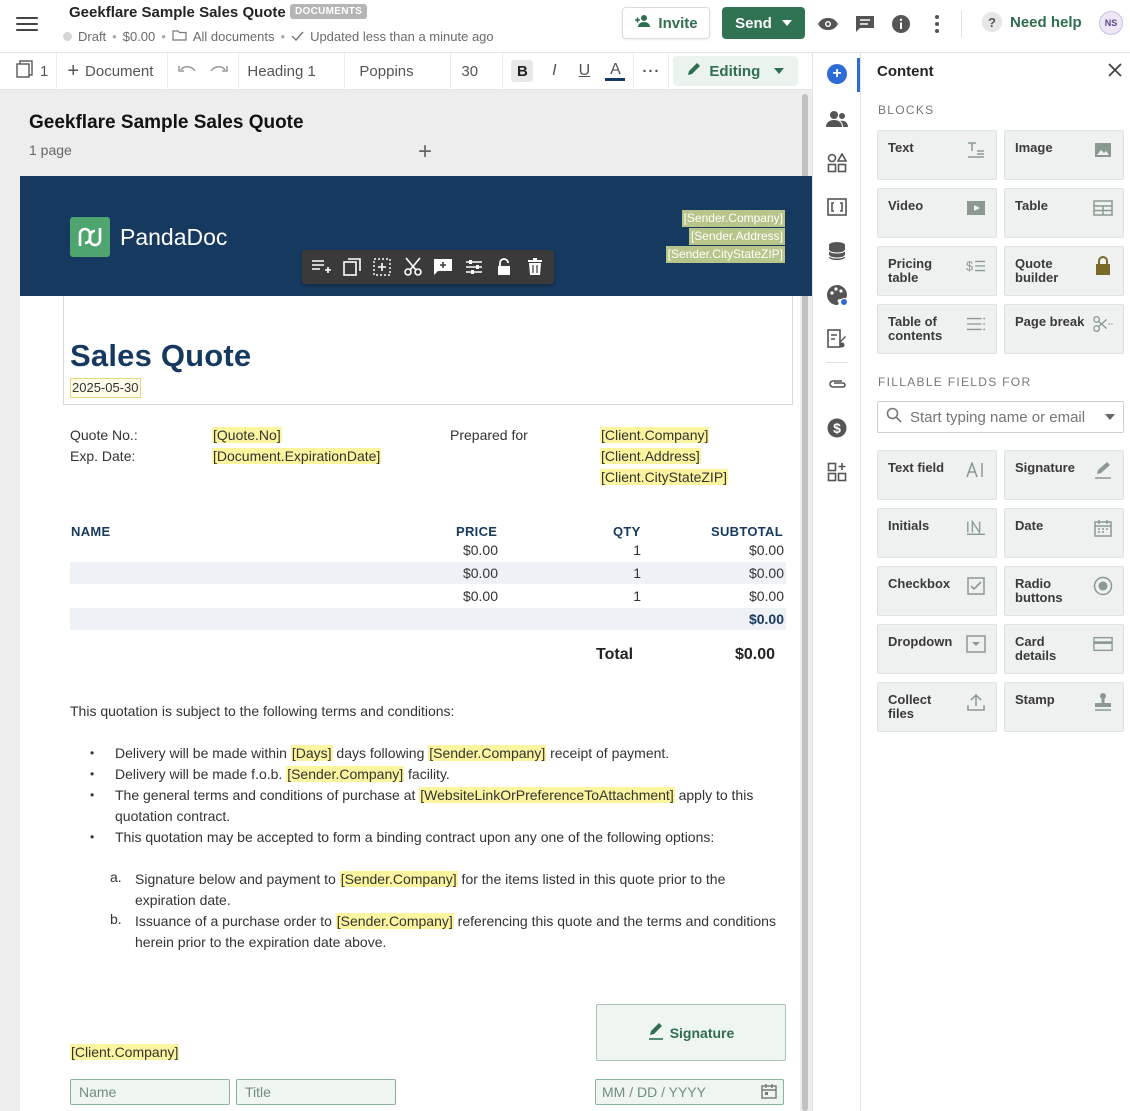  I want to click on need-help-button: ? Need help, so click(1032, 22).